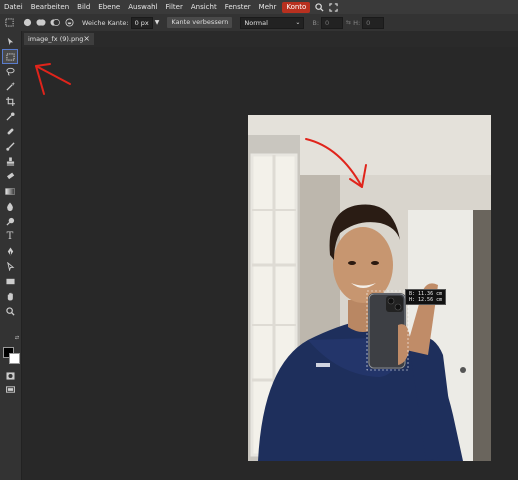 The image size is (518, 480). I want to click on document-tab: image_fx (9).png ×, so click(59, 39).